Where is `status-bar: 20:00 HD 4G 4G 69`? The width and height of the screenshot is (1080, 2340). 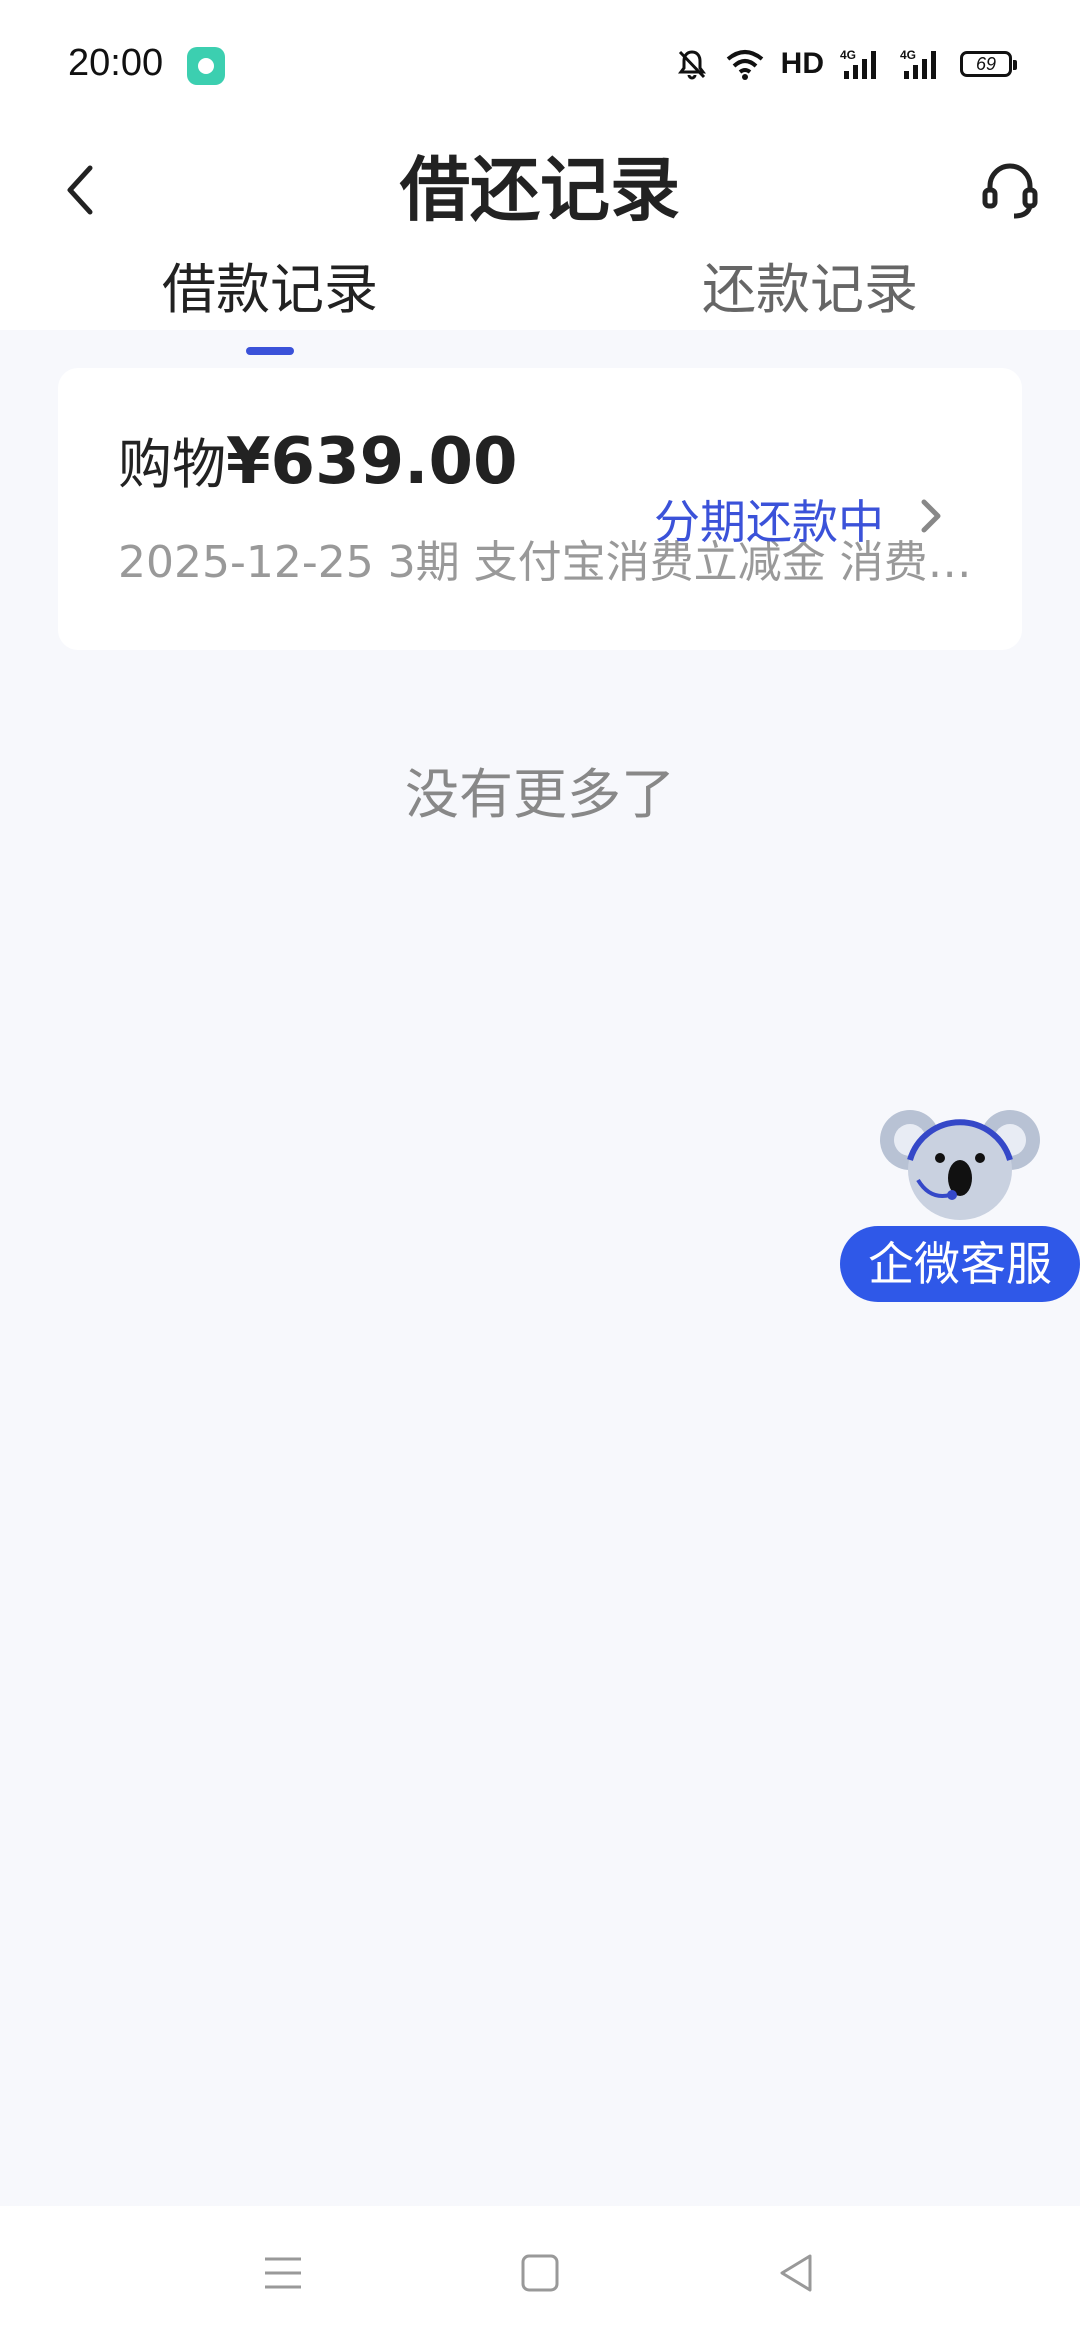 status-bar: 20:00 HD 4G 4G 69 is located at coordinates (540, 65).